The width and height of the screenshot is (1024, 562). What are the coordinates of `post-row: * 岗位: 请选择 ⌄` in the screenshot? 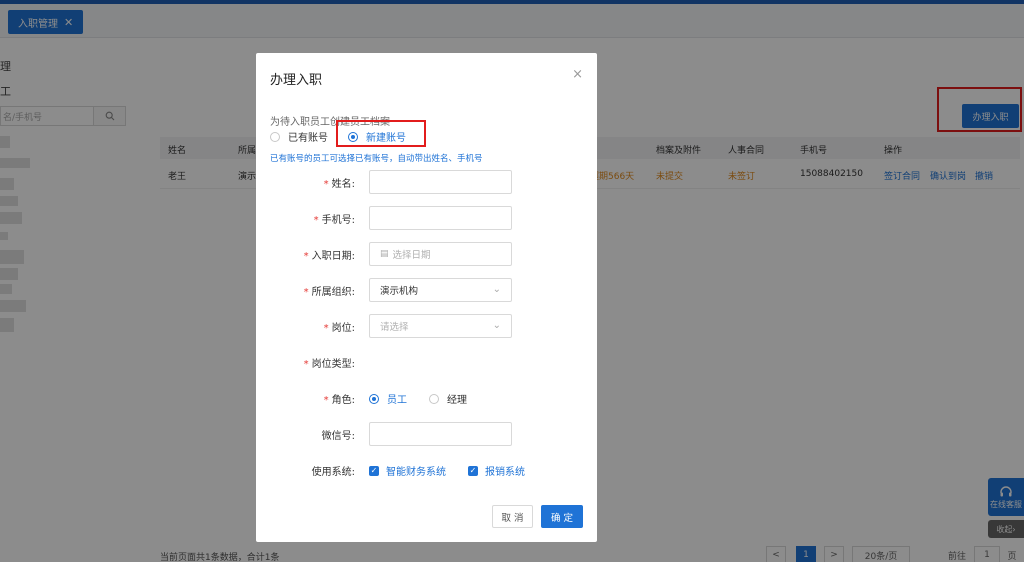 It's located at (426, 326).